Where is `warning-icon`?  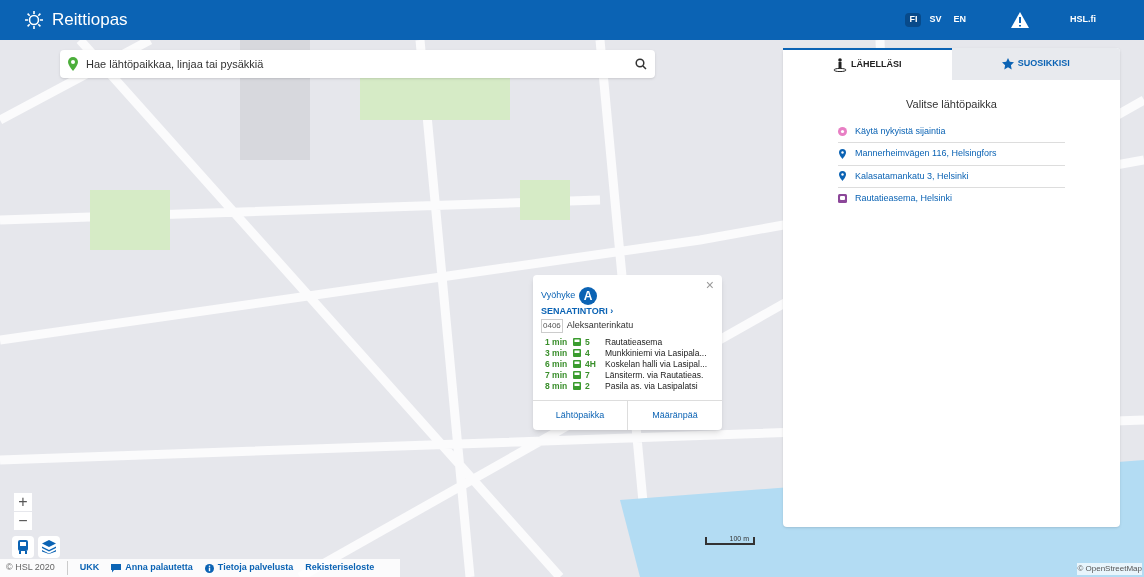
warning-icon is located at coordinates (1020, 20).